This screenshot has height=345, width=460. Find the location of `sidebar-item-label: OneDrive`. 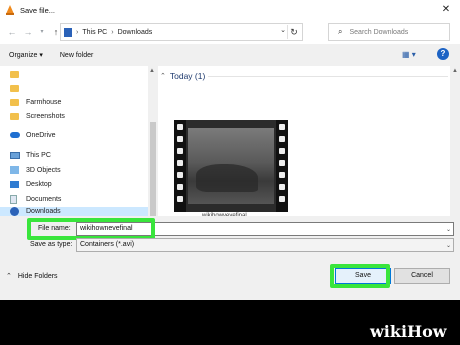

sidebar-item-label: OneDrive is located at coordinates (41, 135).